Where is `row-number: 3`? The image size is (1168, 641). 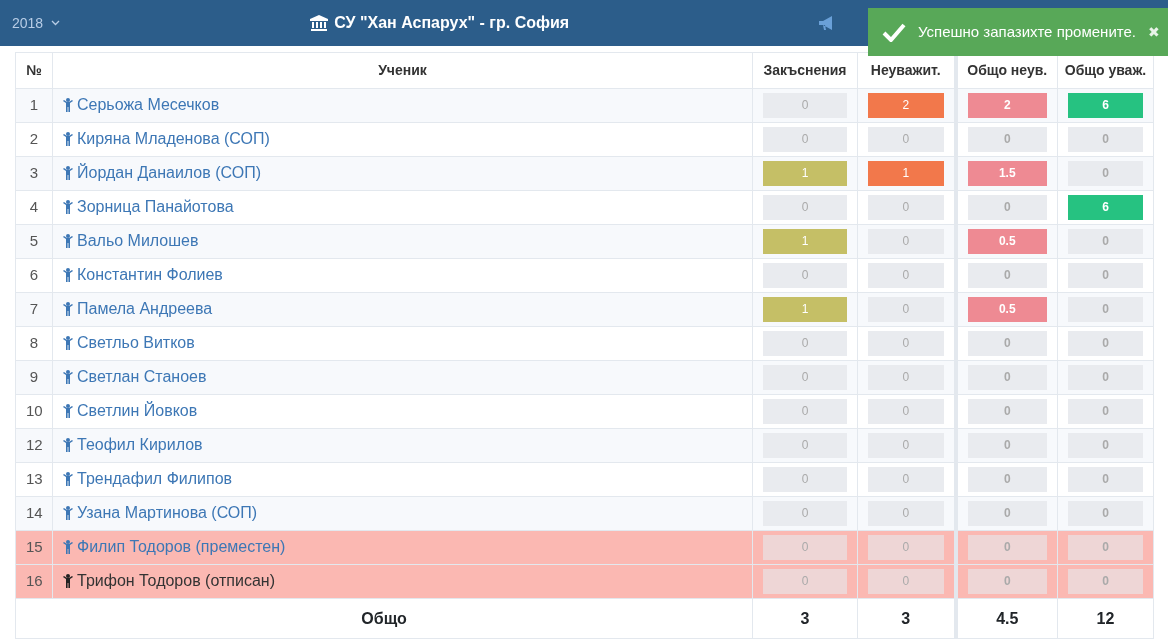 row-number: 3 is located at coordinates (34, 173).